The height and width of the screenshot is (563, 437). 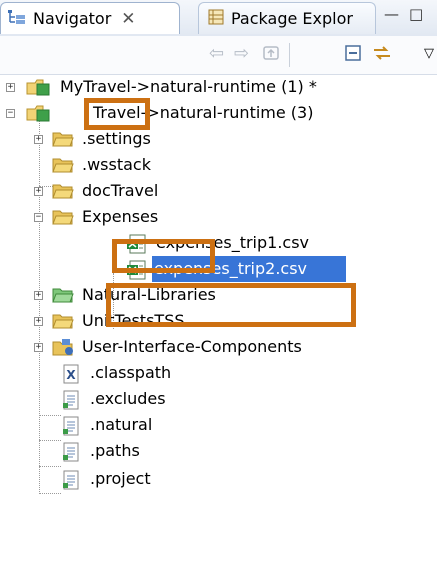 What do you see at coordinates (218, 191) in the screenshot?
I see `tree-item: + docTravel` at bounding box center [218, 191].